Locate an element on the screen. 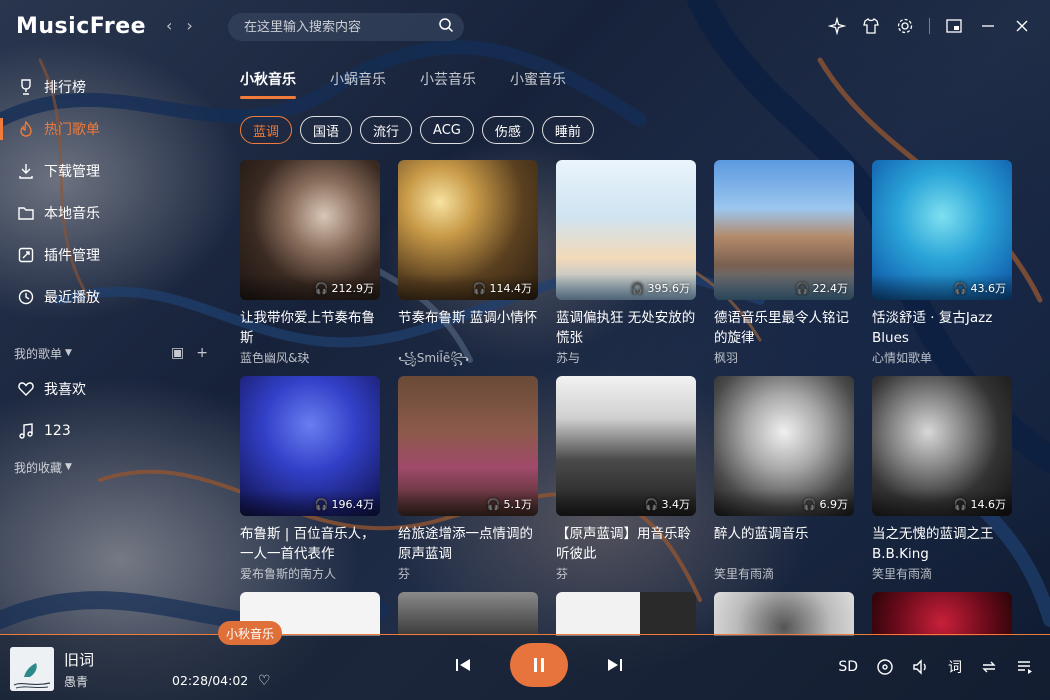 This screenshot has width=1050, height=700. search-box is located at coordinates (346, 27).